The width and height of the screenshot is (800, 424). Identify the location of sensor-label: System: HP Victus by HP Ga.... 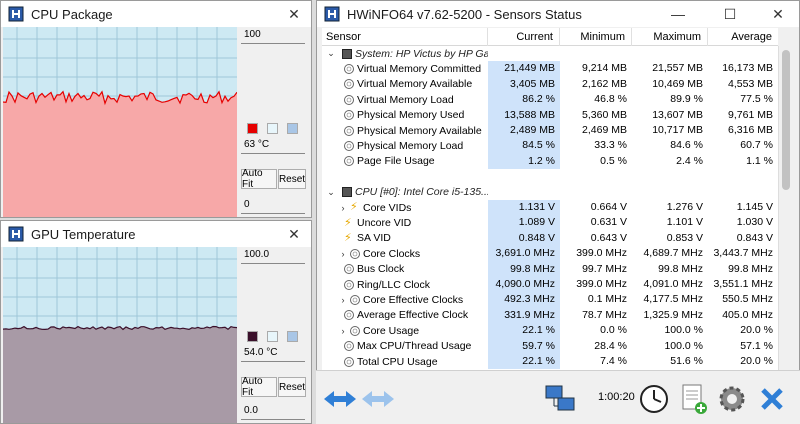
(421, 53).